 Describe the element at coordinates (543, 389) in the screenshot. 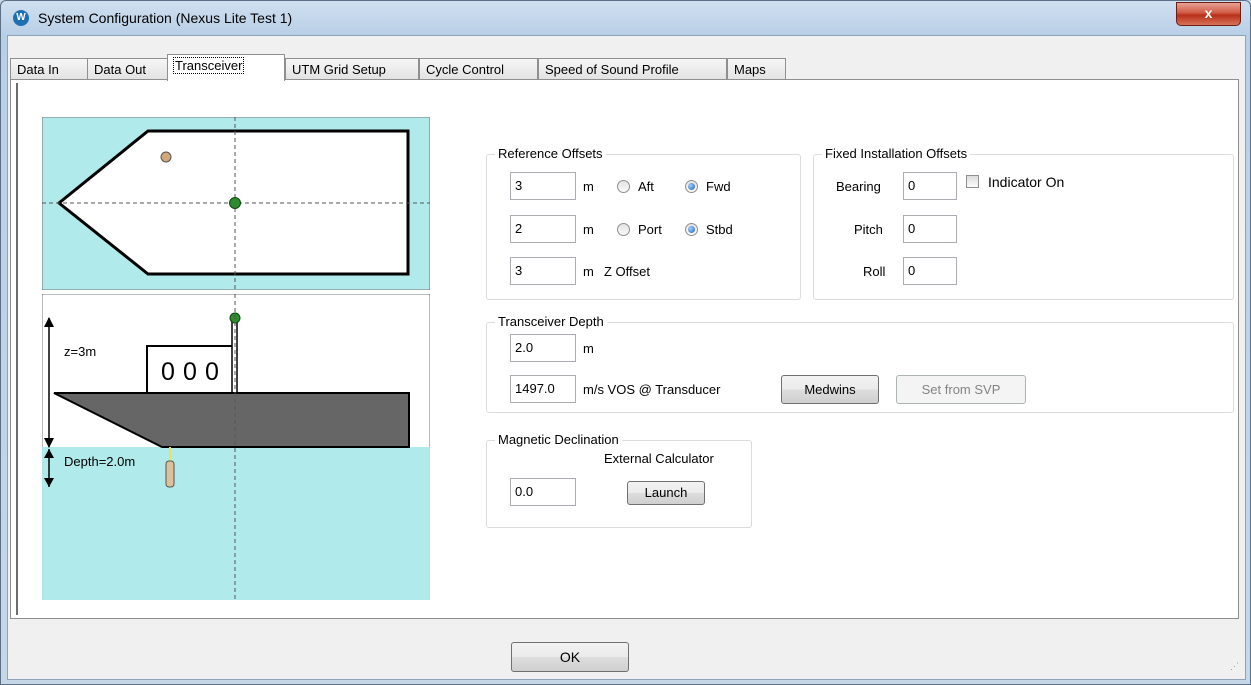

I see `vos-input: 1497.0` at that location.